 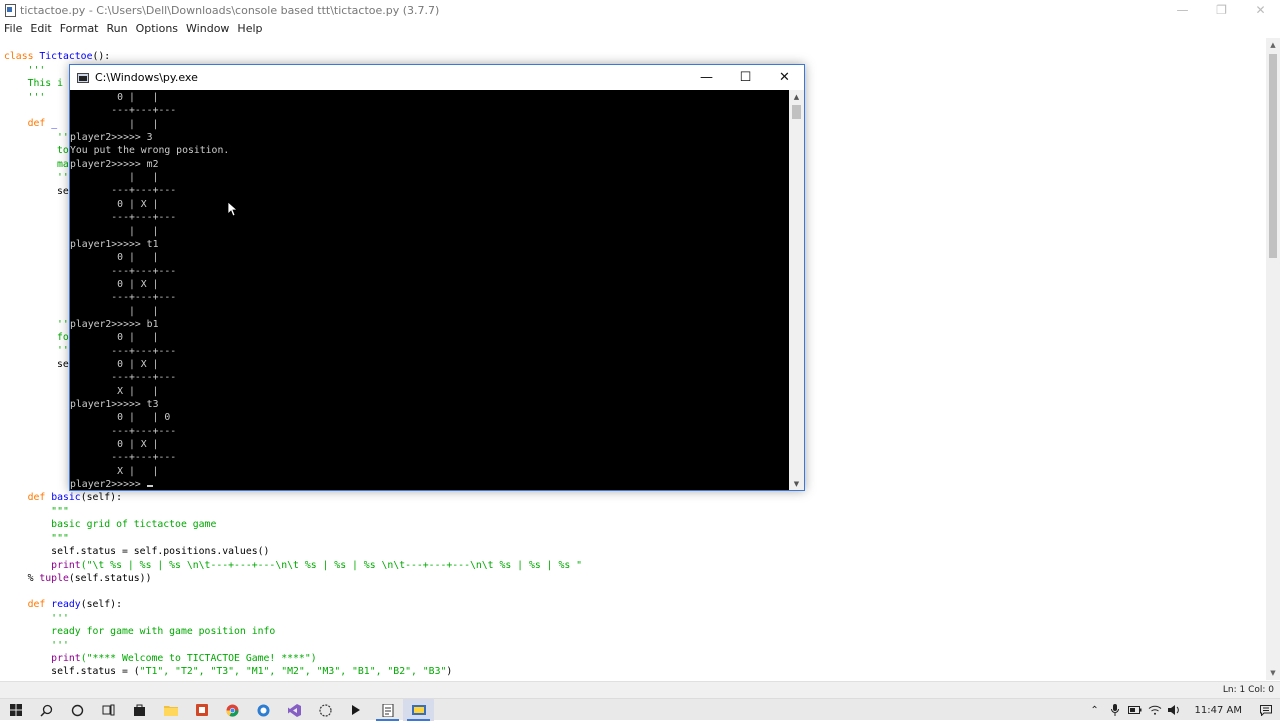 I want to click on code-token: %, so click(x=22, y=578).